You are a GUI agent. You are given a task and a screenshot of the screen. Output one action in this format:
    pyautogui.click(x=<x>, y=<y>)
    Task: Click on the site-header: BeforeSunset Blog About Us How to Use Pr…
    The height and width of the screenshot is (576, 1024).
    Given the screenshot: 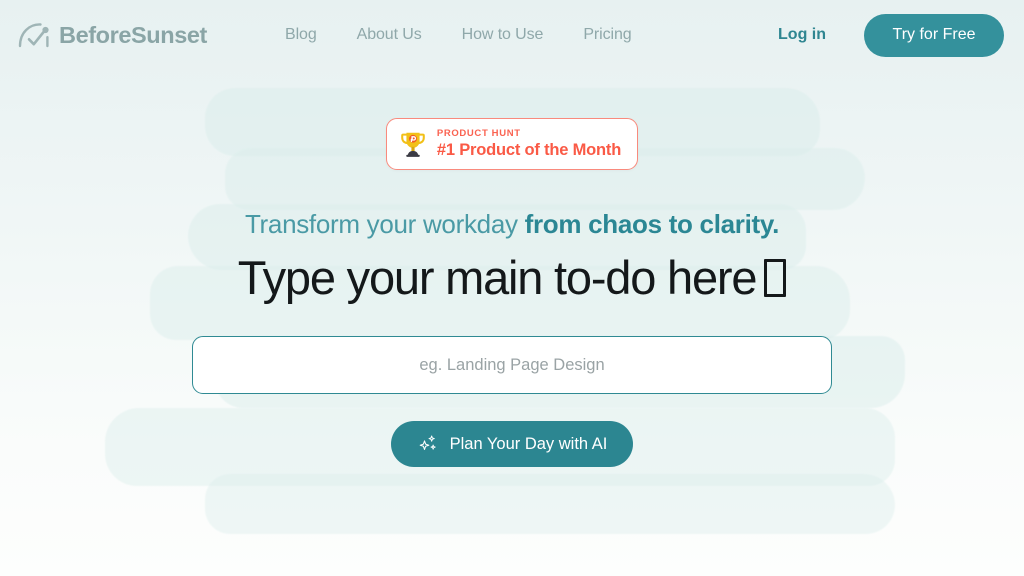 What is the action you would take?
    pyautogui.click(x=512, y=35)
    